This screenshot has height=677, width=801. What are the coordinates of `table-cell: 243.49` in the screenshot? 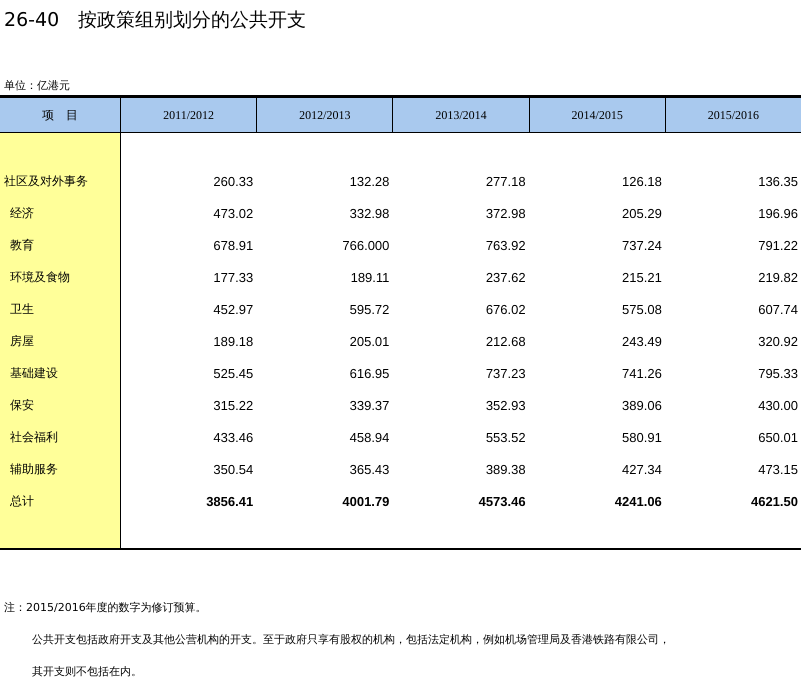 It's located at (642, 341).